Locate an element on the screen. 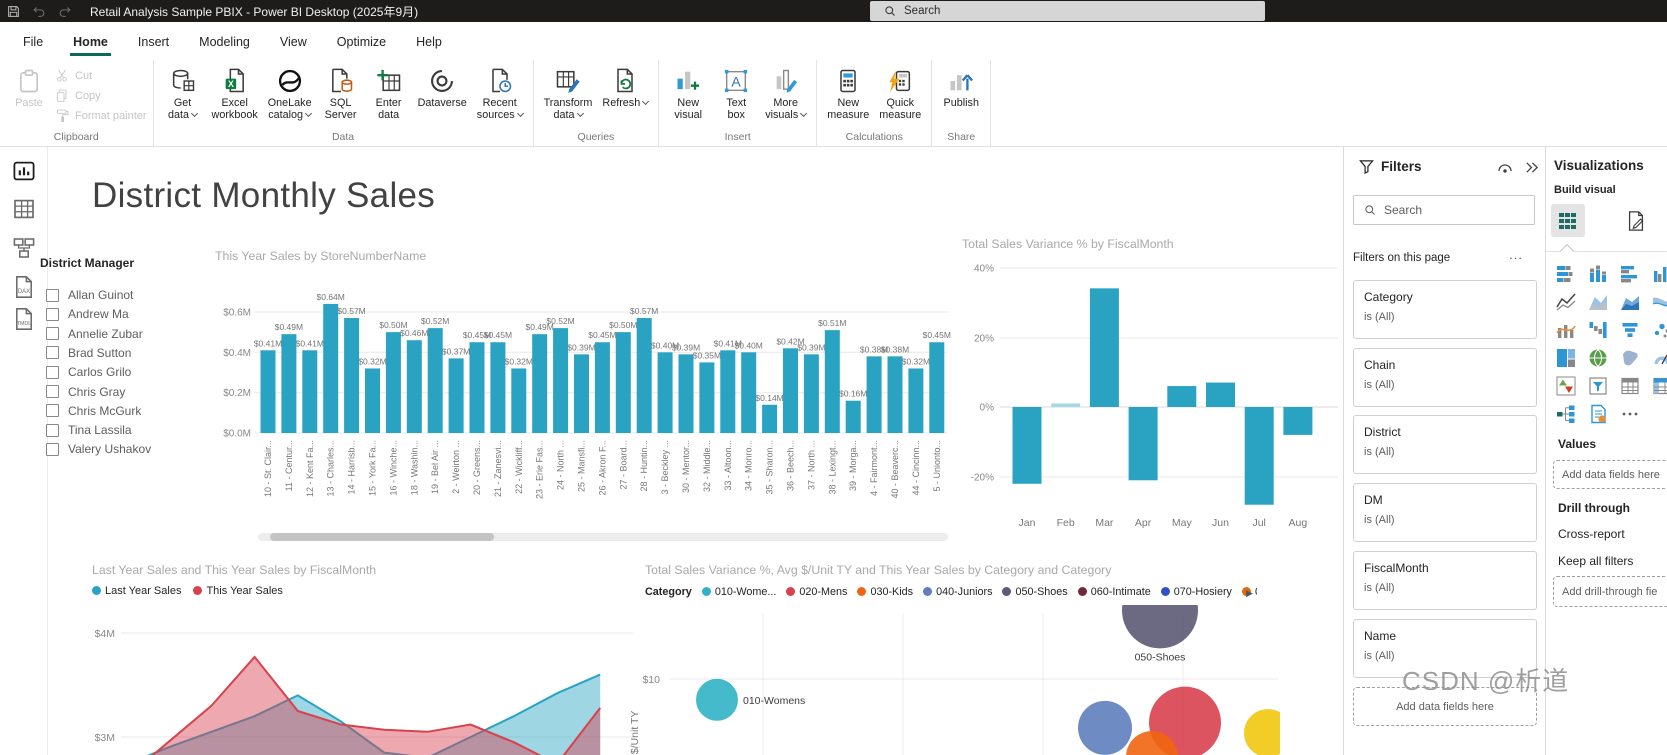  menu-optimize: Optimize is located at coordinates (361, 41).